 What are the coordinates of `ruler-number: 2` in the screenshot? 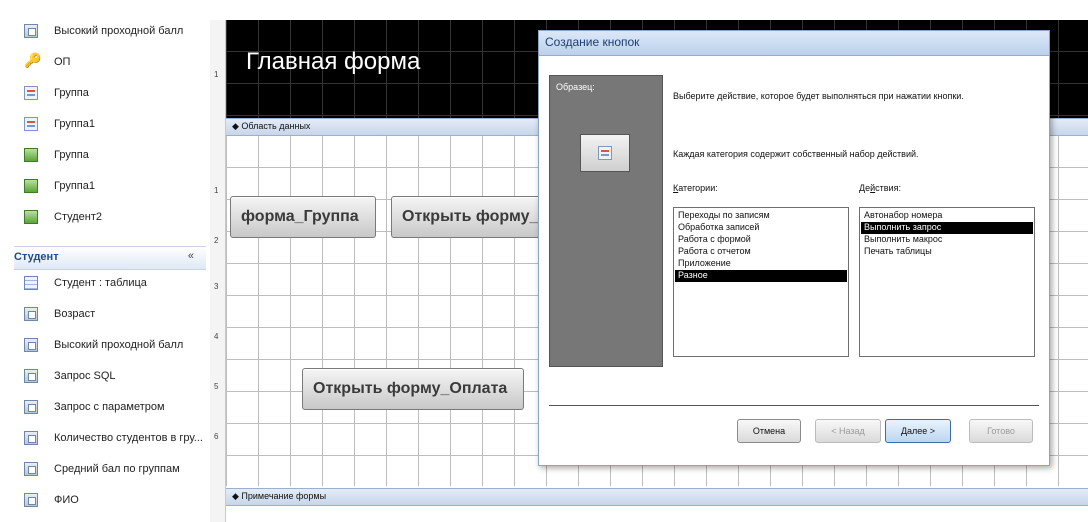 It's located at (216, 240).